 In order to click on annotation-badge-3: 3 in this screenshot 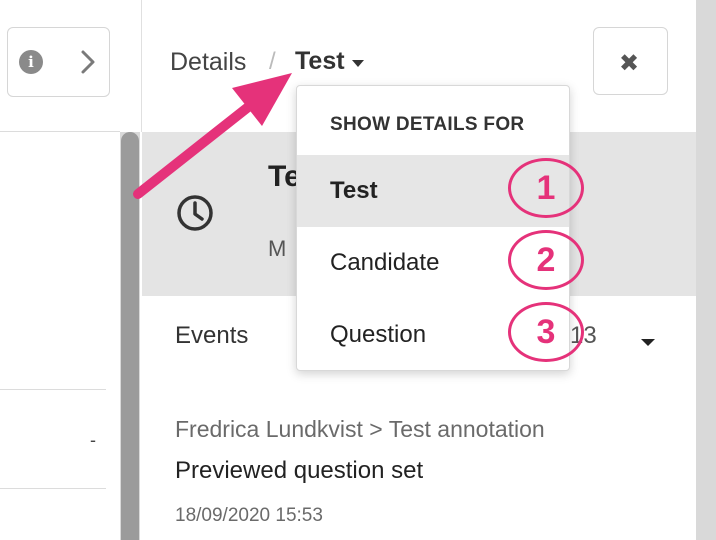, I will do `click(546, 332)`.